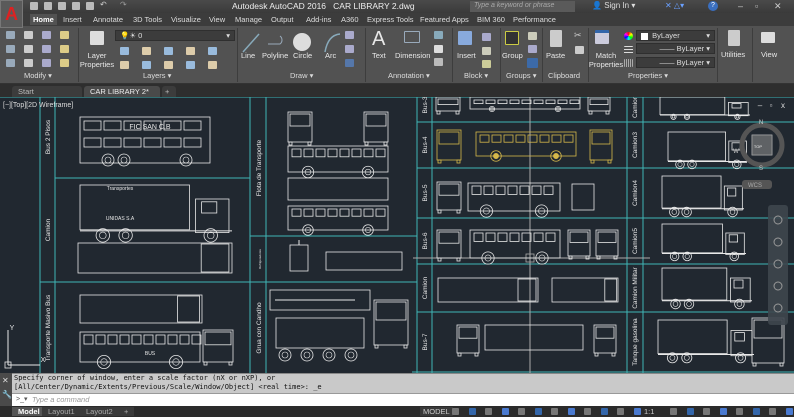 This screenshot has width=794, height=417. Describe the element at coordinates (97, 60) in the screenshot. I see `layer-properties-button: Layer Properties` at that location.